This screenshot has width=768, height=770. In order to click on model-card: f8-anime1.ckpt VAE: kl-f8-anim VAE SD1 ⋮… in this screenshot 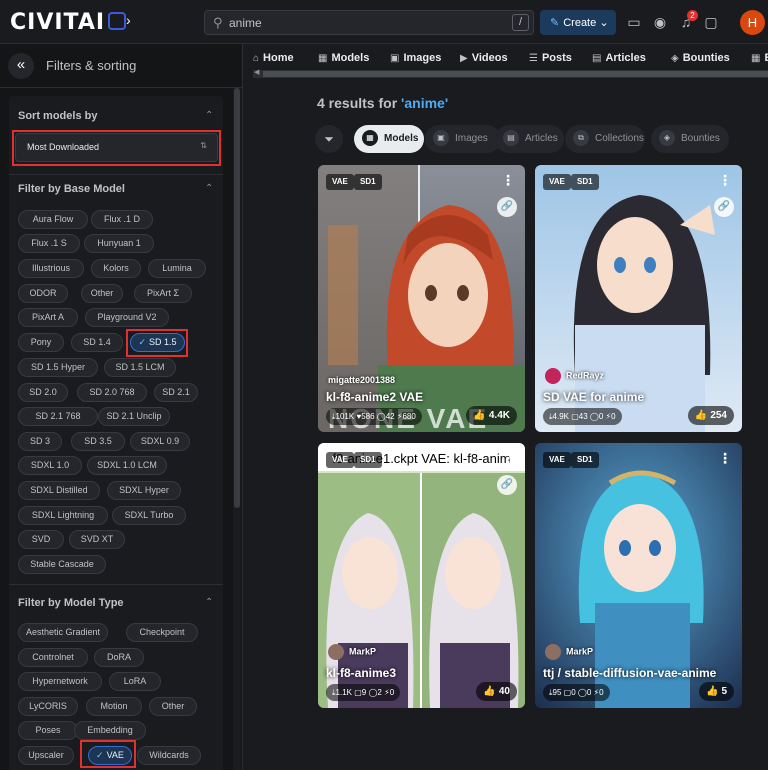, I will do `click(421, 575)`.